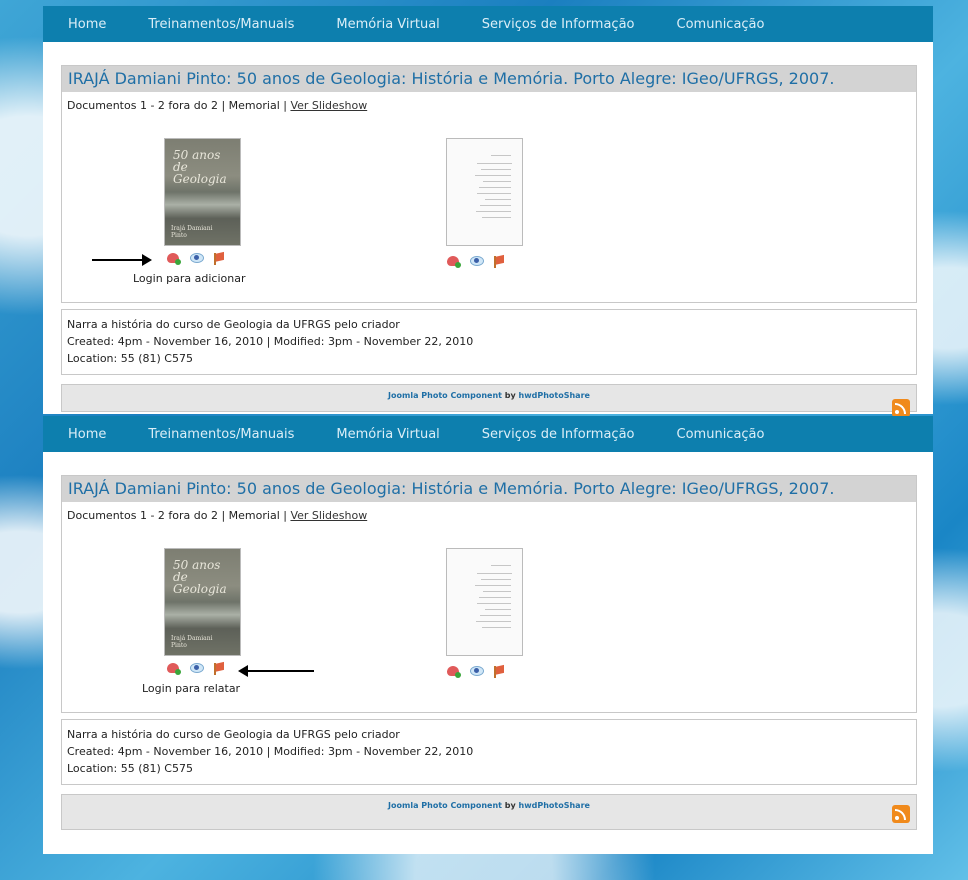 Image resolution: width=968 pixels, height=880 pixels. What do you see at coordinates (276, 671) in the screenshot?
I see `annotation-arrow-left` at bounding box center [276, 671].